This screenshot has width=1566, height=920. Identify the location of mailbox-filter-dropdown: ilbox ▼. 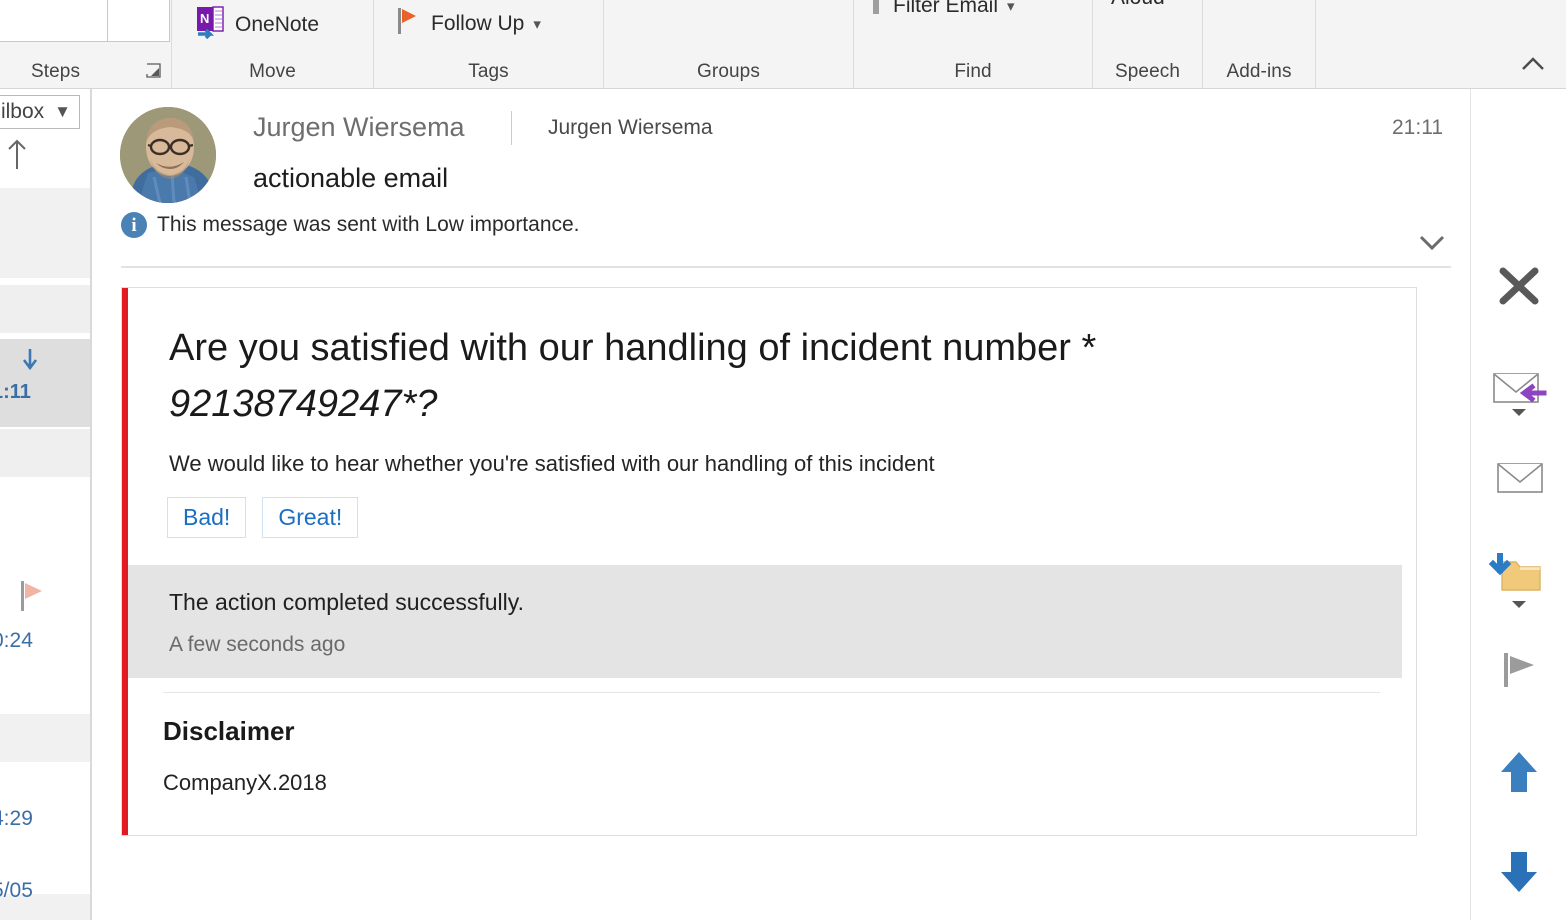
(40, 112).